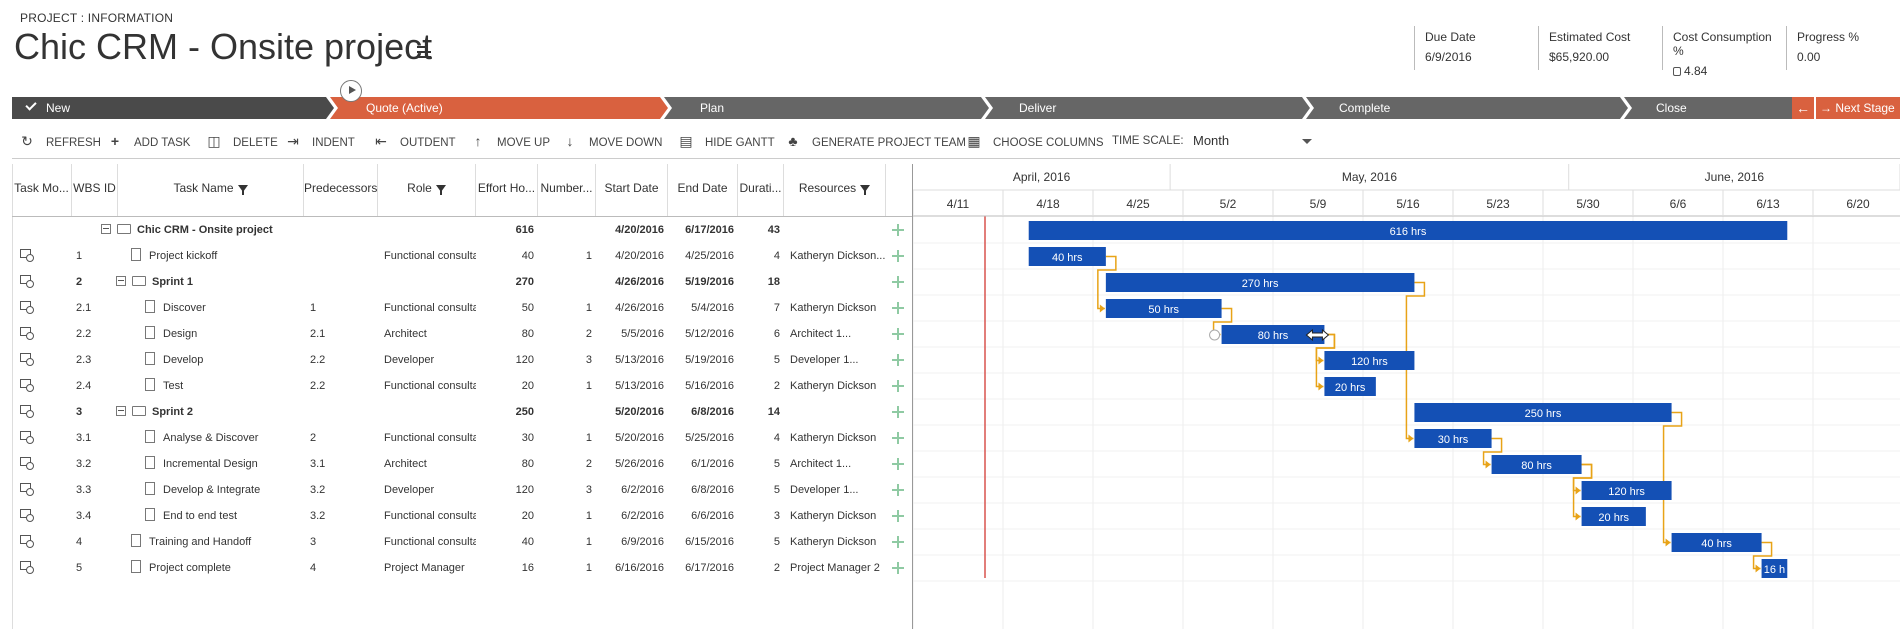  I want to click on move-down-button: ↓ MOVE DOWN, so click(613, 141).